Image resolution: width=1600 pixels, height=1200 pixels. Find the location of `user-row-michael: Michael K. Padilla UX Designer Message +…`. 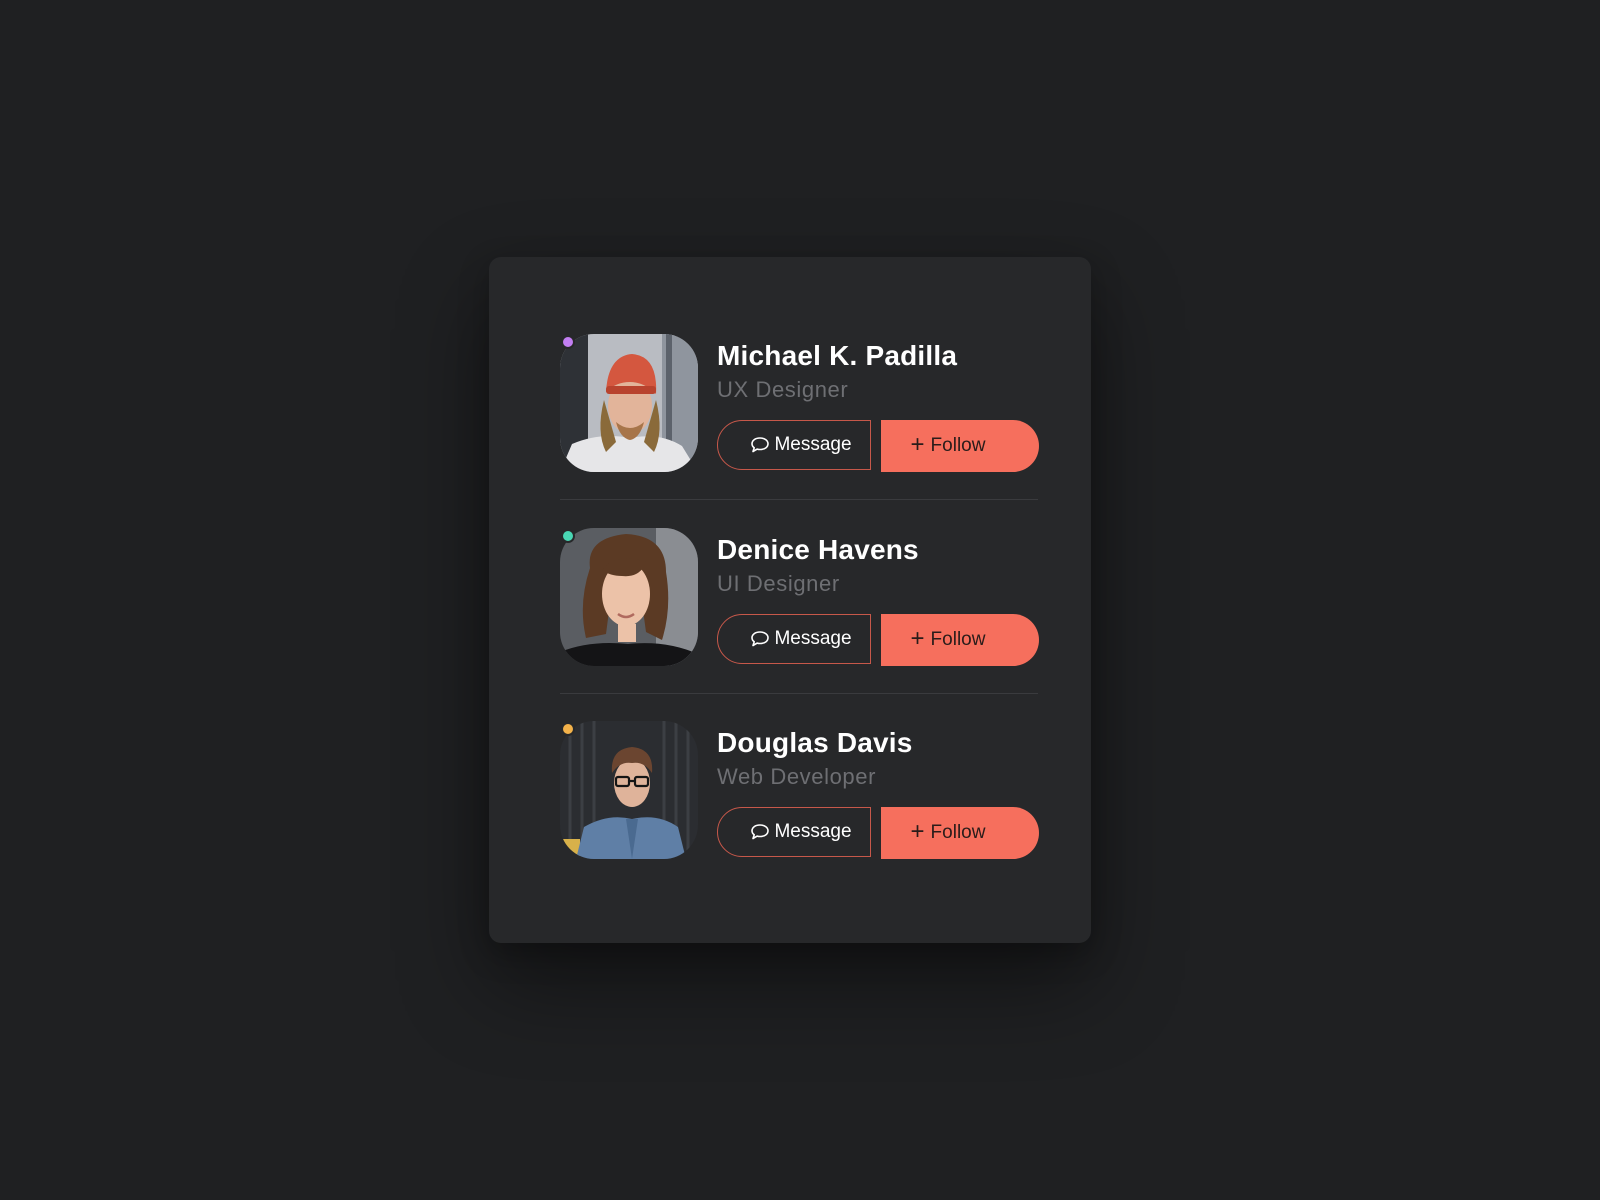

user-row-michael: Michael K. Padilla UX Designer Message +… is located at coordinates (800, 403).